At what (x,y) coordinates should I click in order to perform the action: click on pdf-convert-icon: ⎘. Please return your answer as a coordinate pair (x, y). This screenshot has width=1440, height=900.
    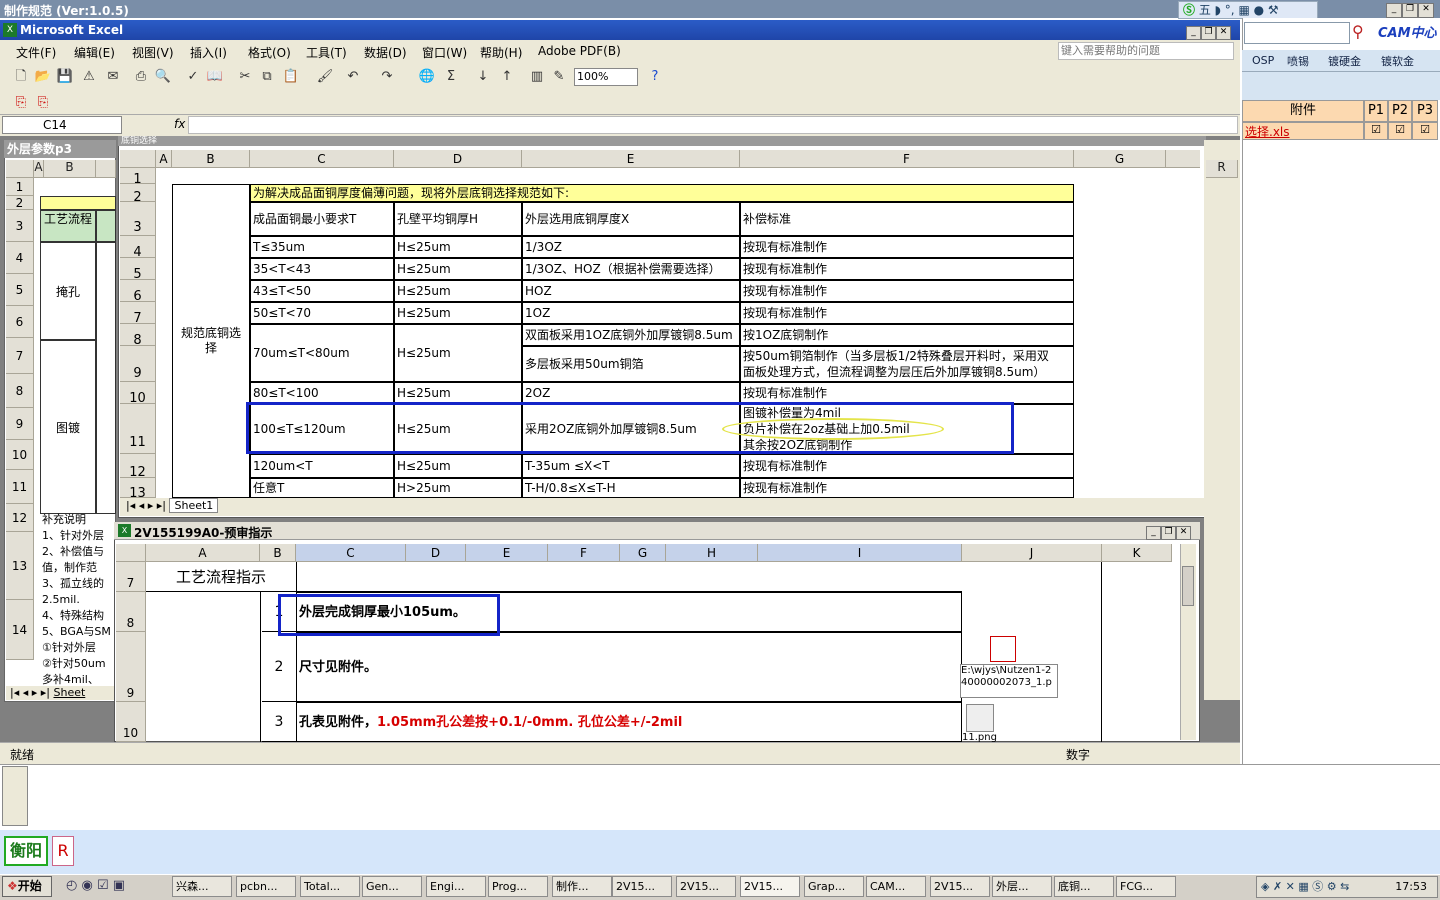
    Looking at the image, I should click on (21, 103).